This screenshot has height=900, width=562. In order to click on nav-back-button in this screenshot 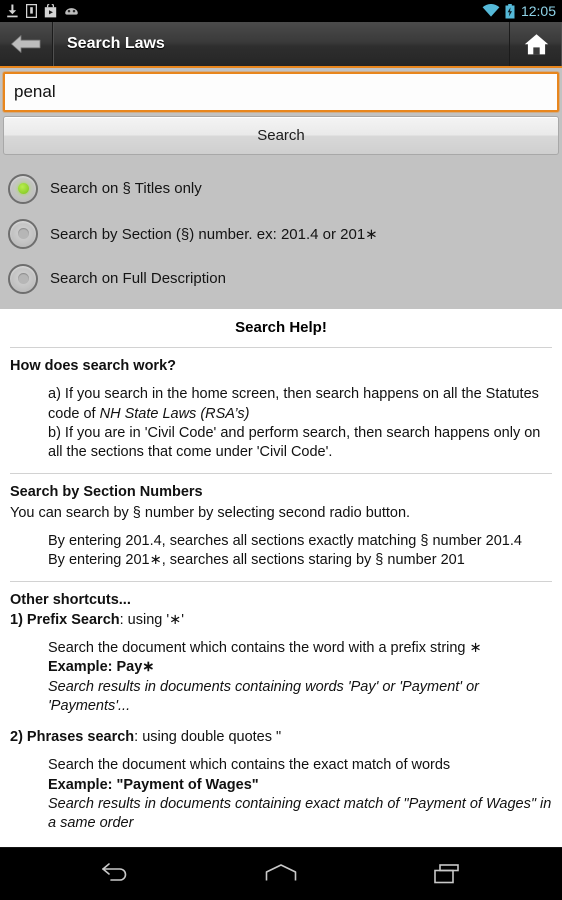, I will do `click(115, 874)`.